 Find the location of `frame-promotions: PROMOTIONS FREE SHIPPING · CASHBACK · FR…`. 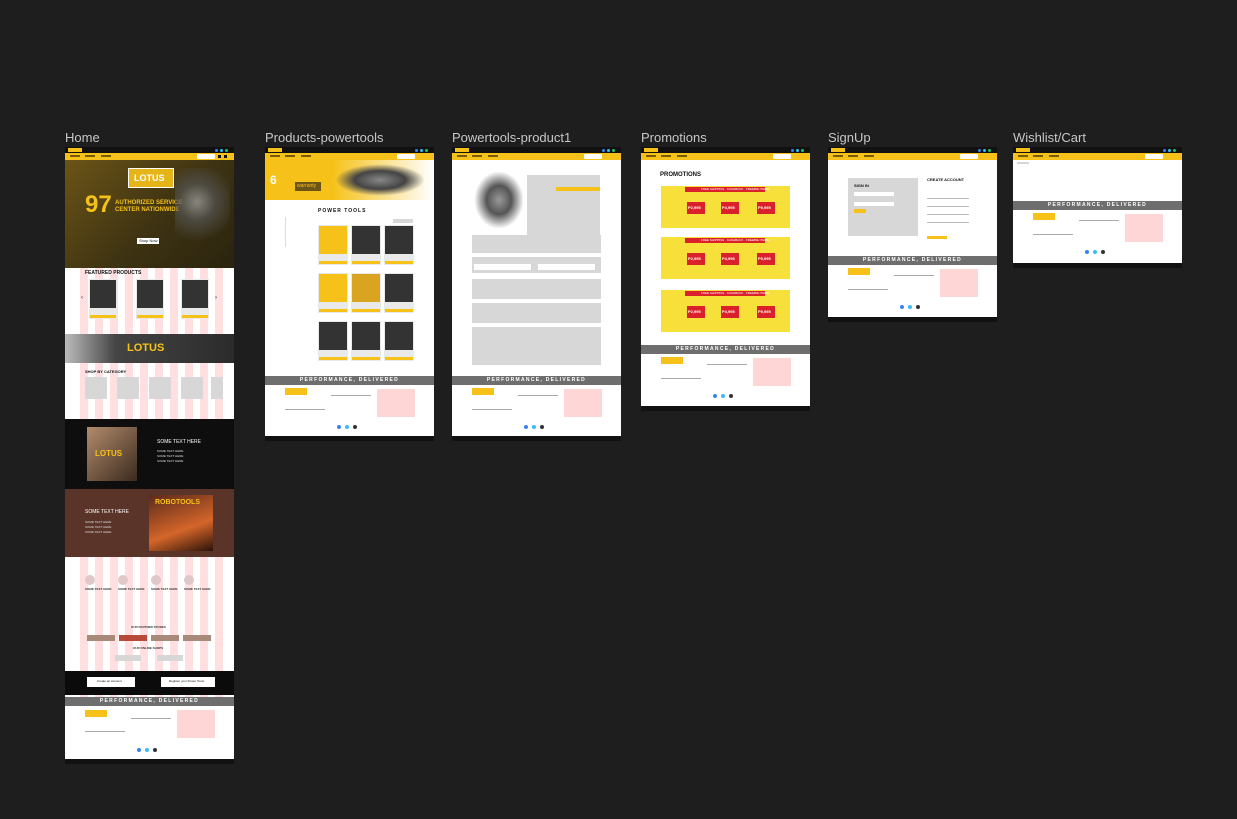

frame-promotions: PROMOTIONS FREE SHIPPING · CASHBACK · FR… is located at coordinates (725, 279).